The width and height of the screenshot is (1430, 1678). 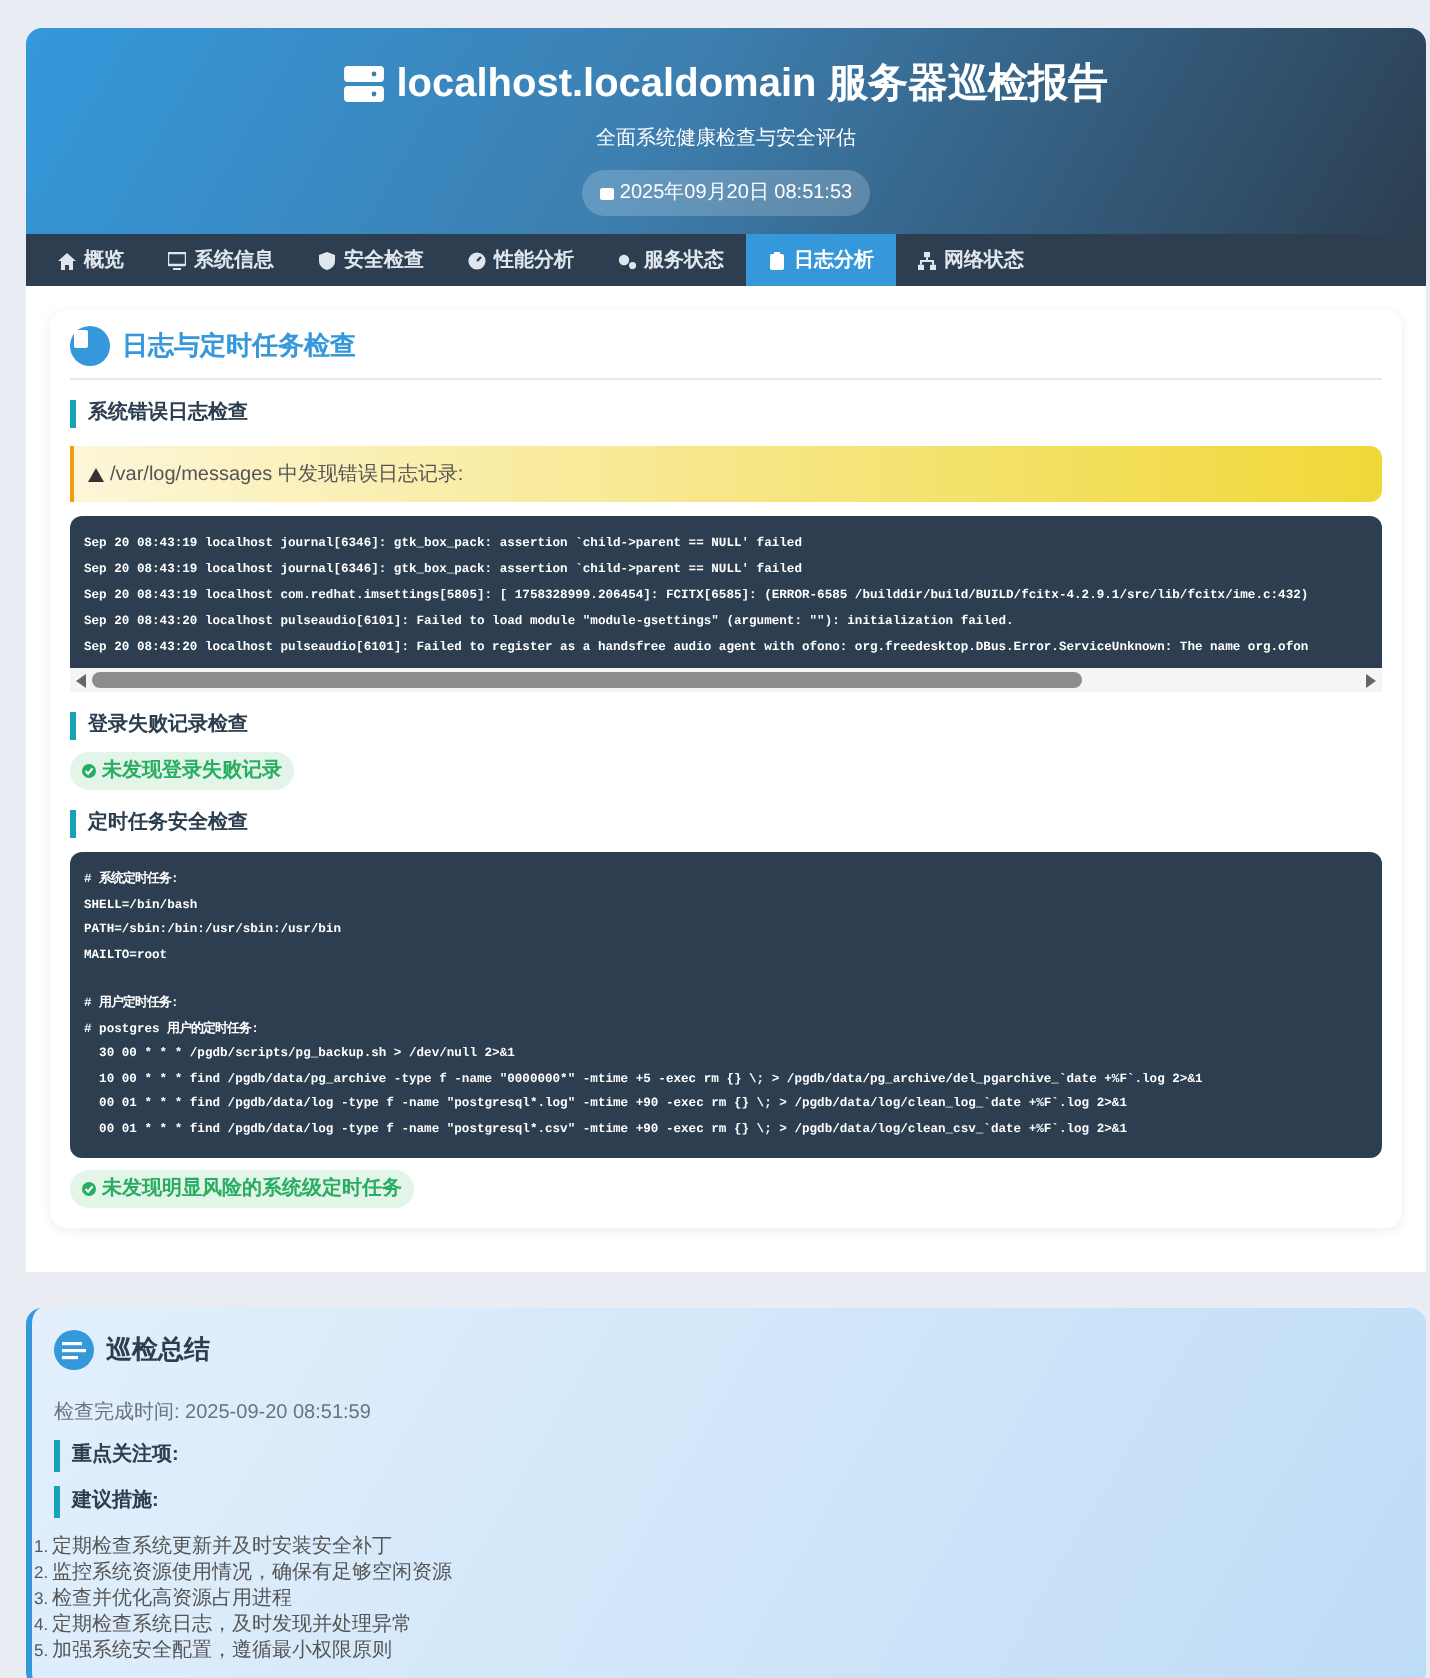 What do you see at coordinates (41, 1625) in the screenshot?
I see `list-number: 4.` at bounding box center [41, 1625].